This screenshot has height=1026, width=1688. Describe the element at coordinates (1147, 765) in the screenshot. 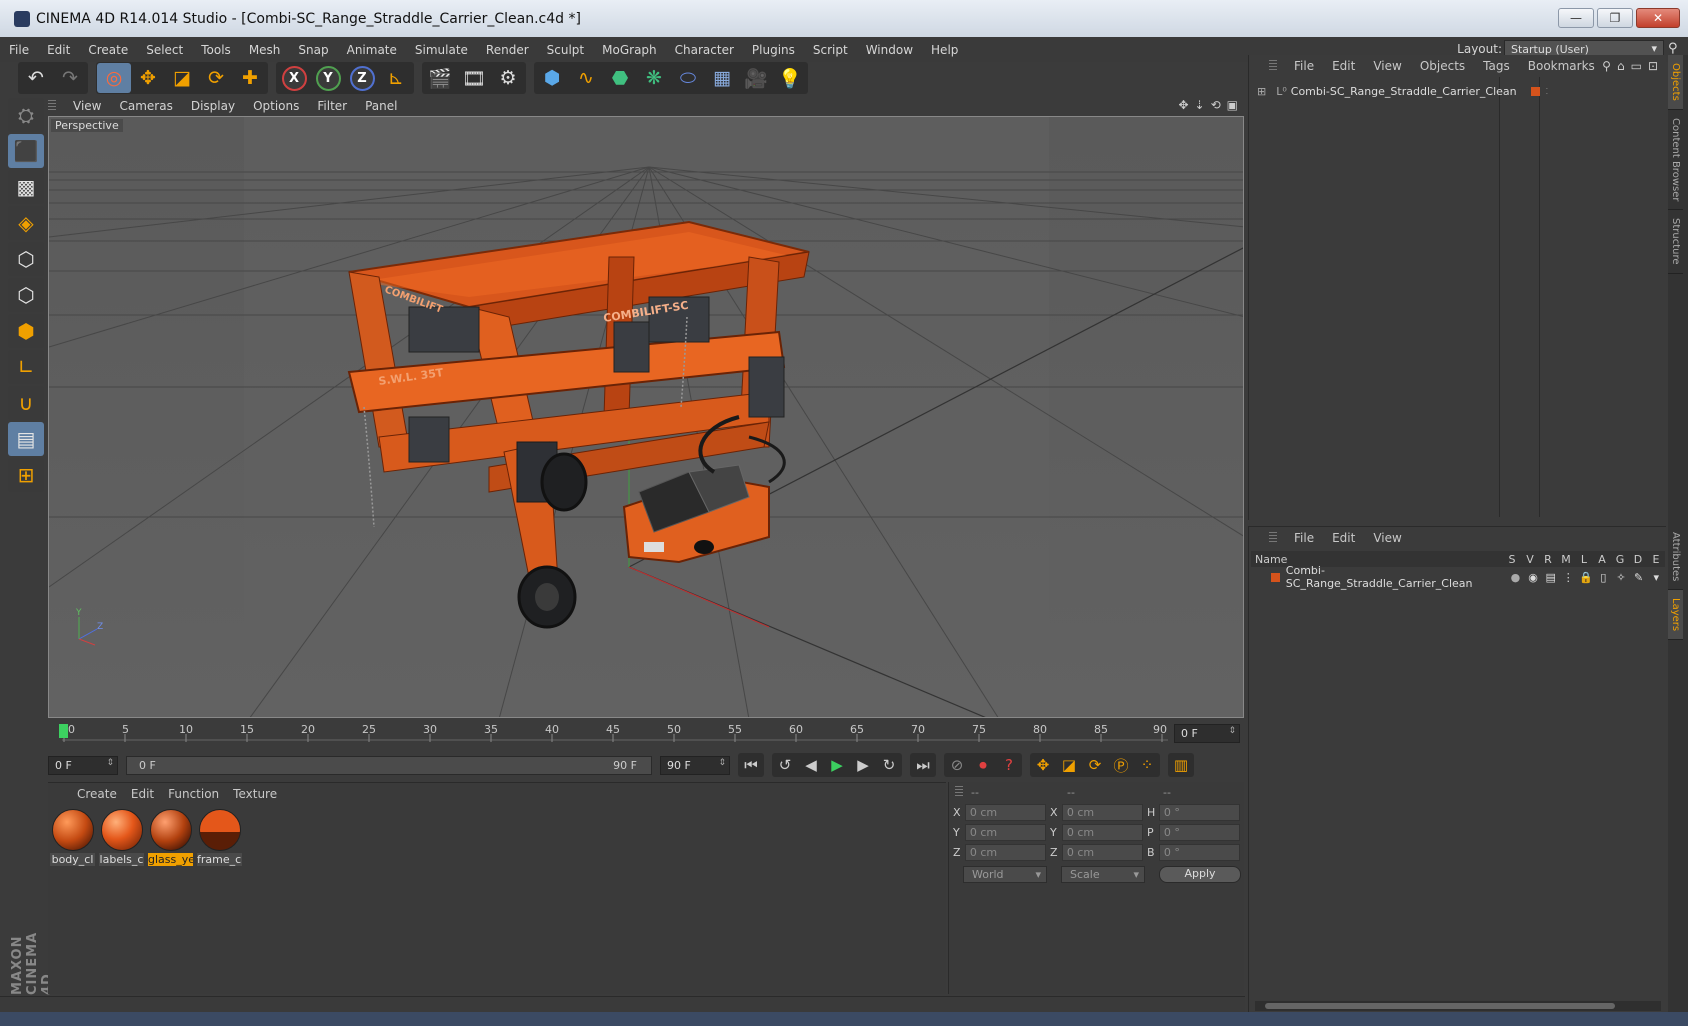

I see `key-pla-icon: ⁘` at that location.